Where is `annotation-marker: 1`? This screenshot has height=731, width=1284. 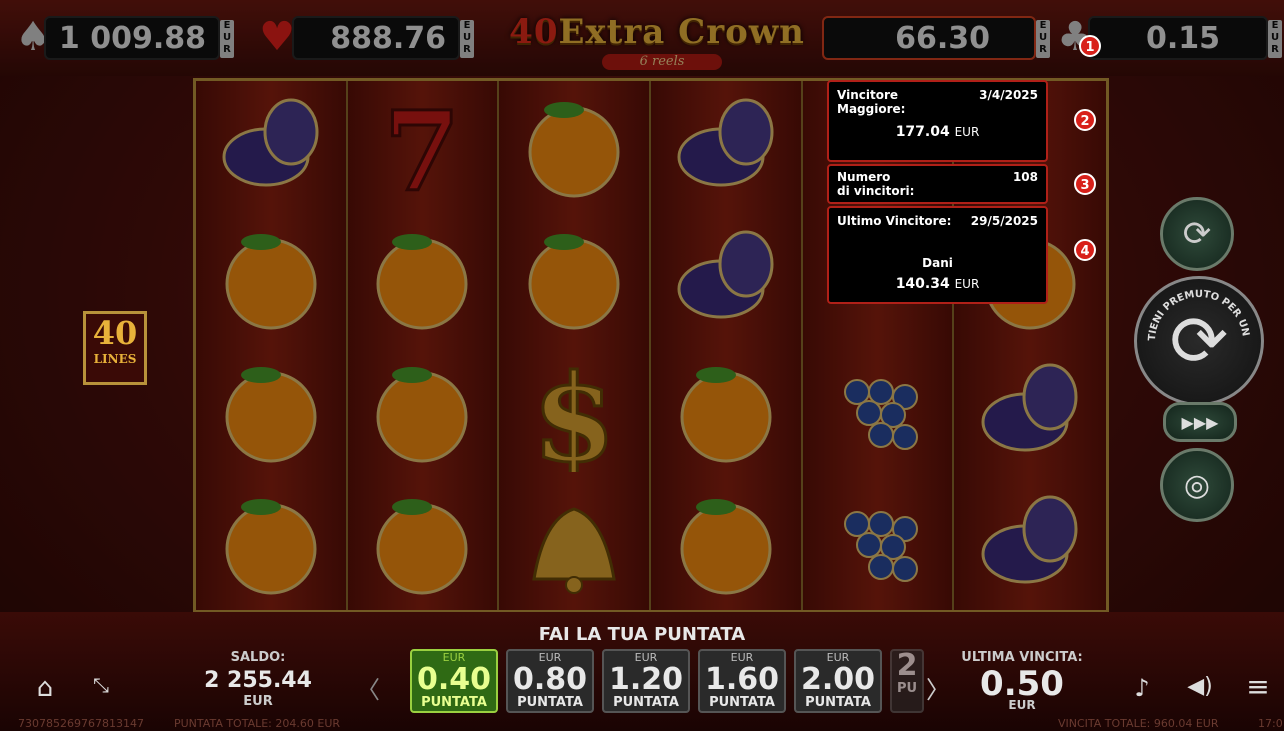 annotation-marker: 1 is located at coordinates (1090, 46).